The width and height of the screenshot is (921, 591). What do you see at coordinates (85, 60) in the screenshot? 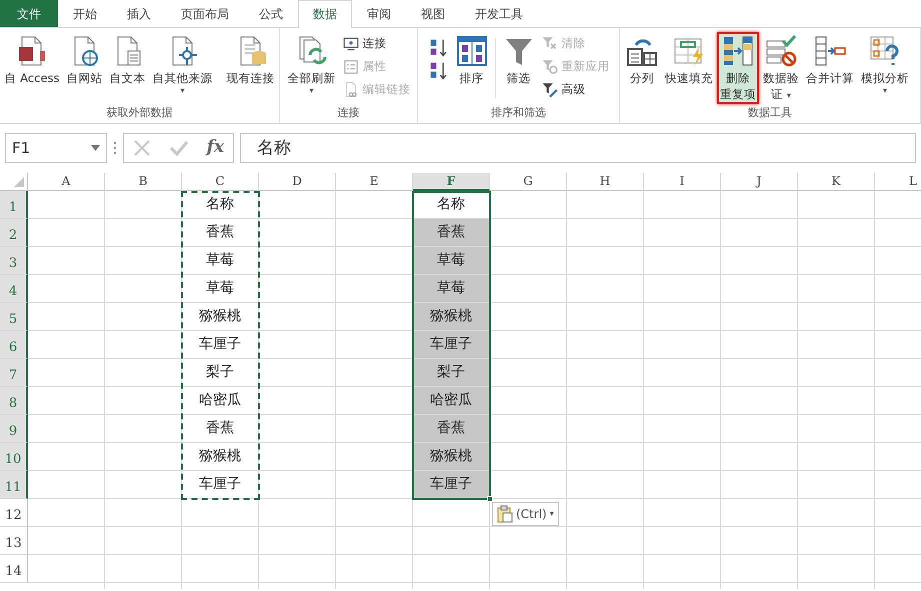
I see `ribbon-button: 自网站` at bounding box center [85, 60].